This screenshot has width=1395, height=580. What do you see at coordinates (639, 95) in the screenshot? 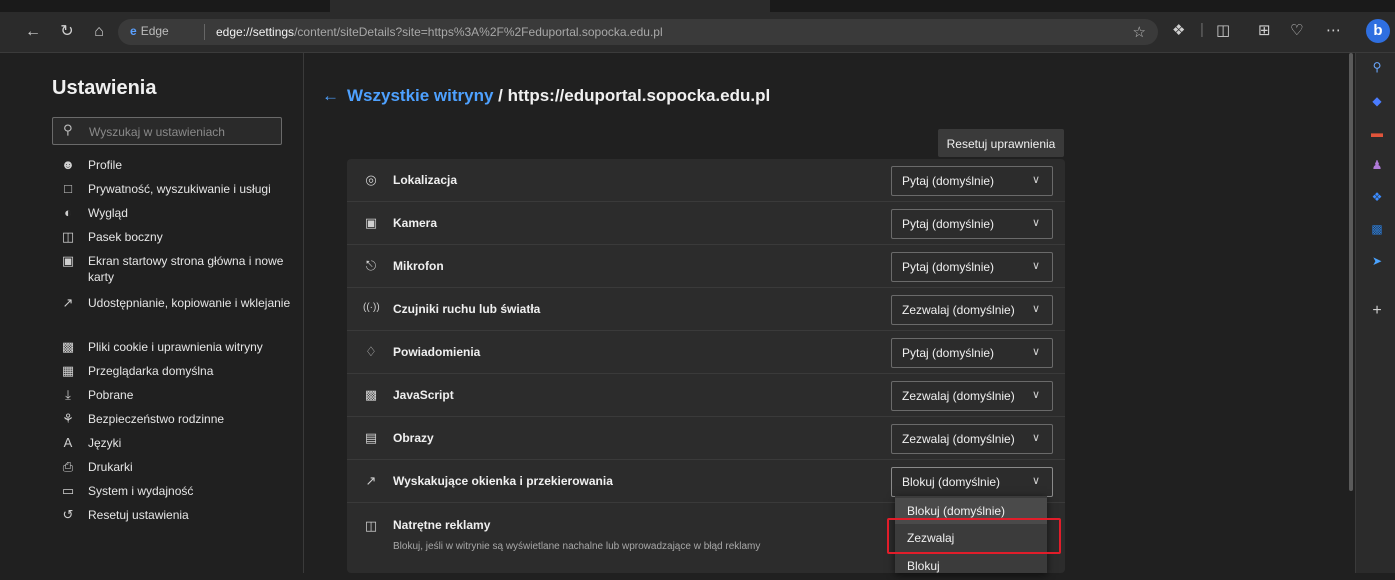
I see `page-title: https://eduportal.sopocka.edu.pl` at bounding box center [639, 95].